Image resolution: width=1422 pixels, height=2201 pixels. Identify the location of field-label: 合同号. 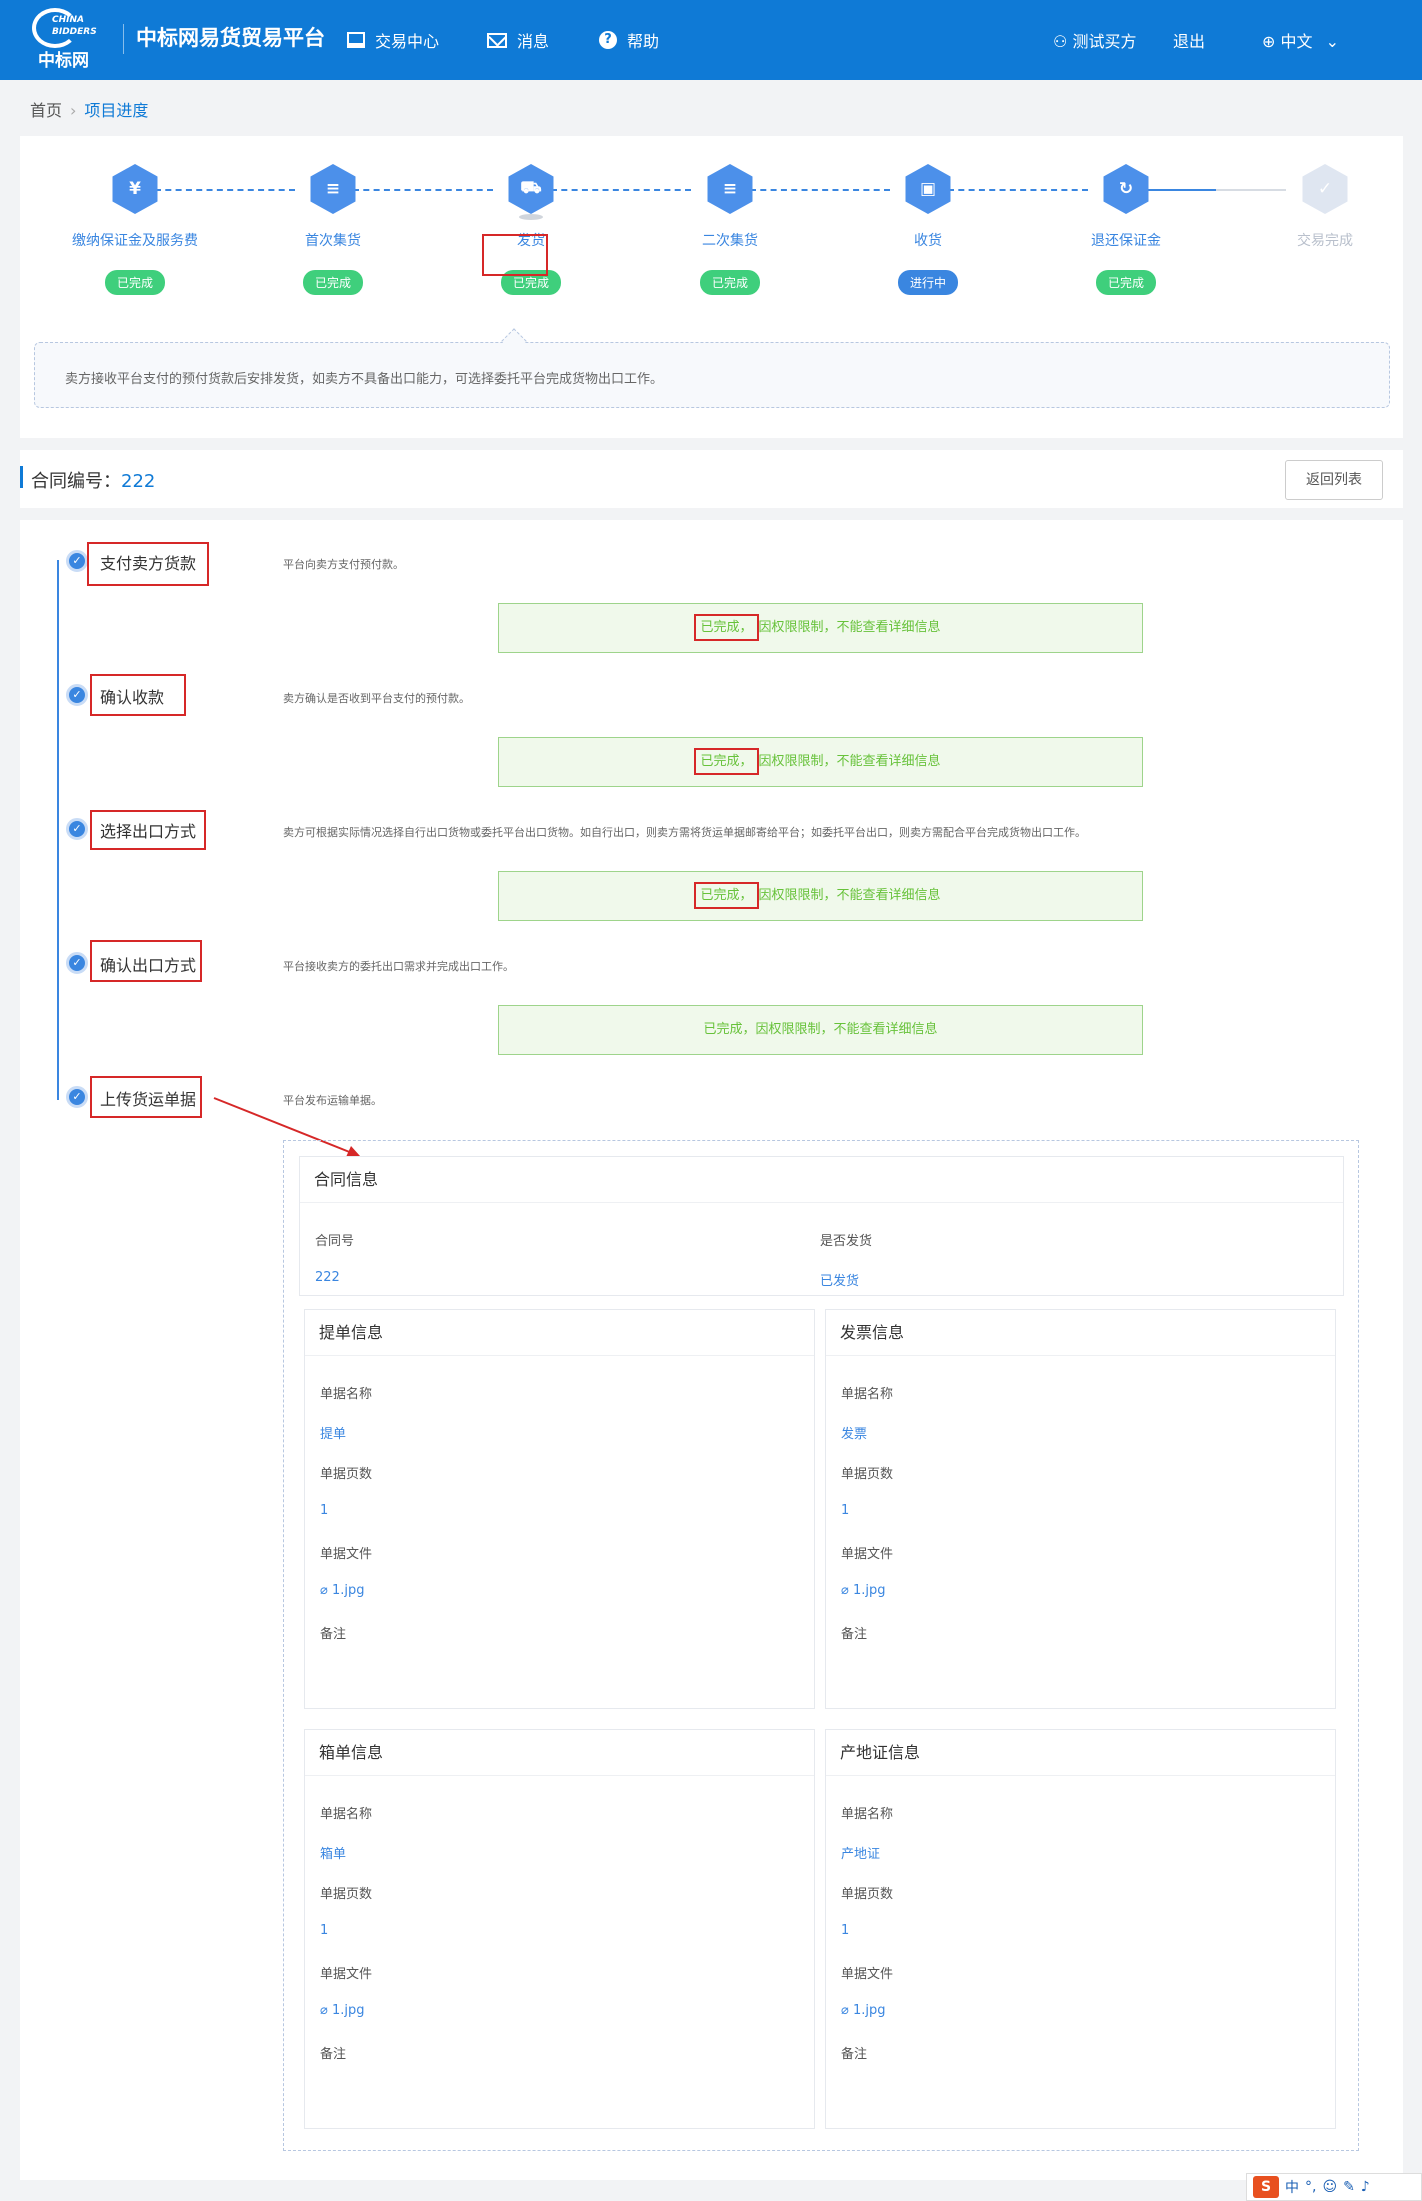
(335, 1241).